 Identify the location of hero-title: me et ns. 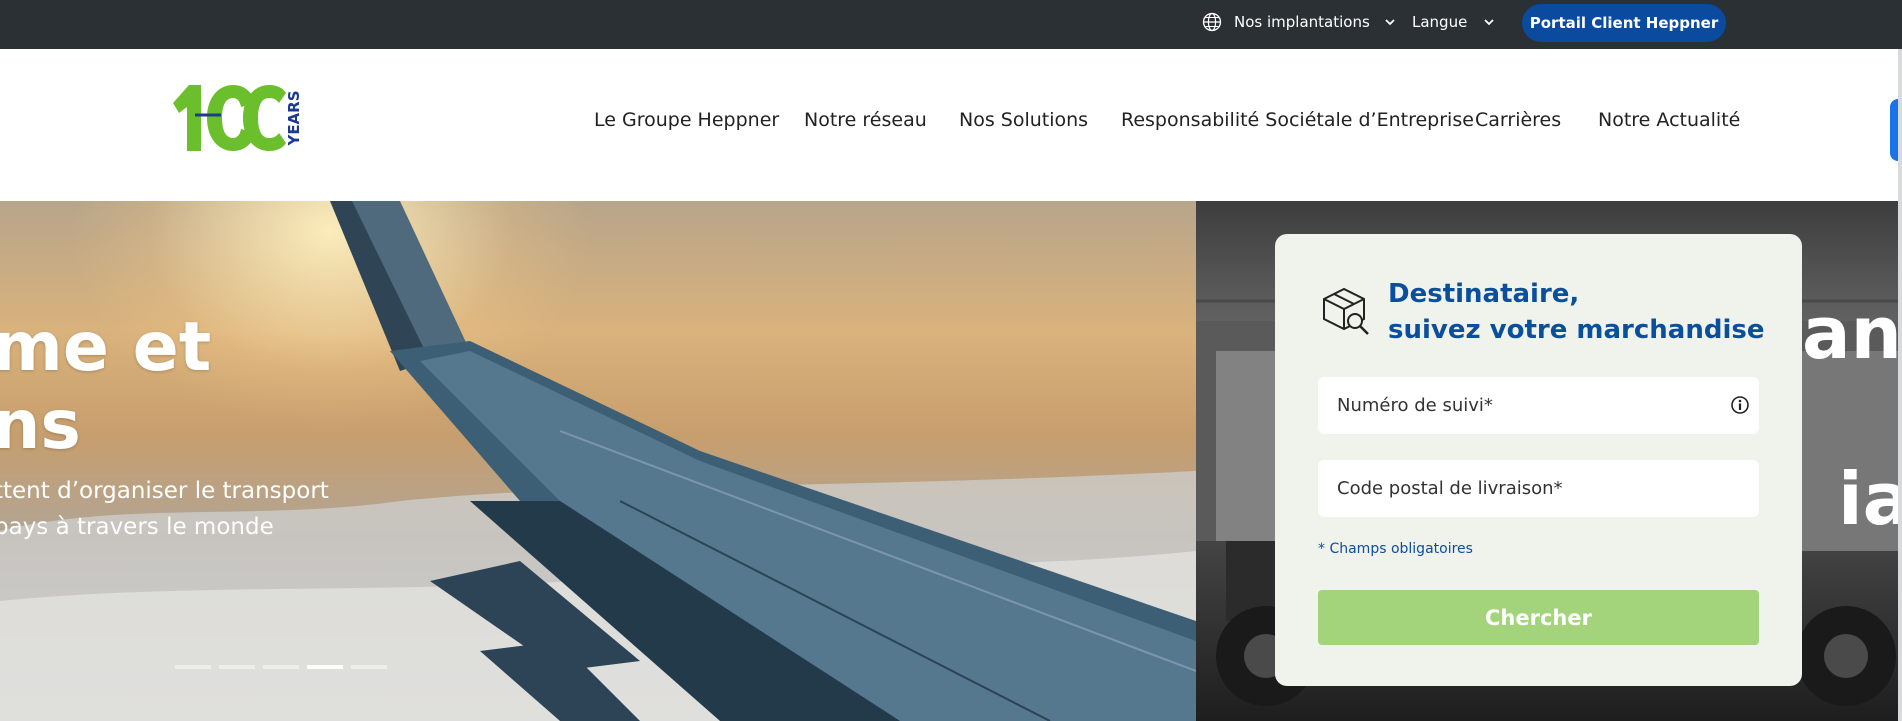
(106, 386).